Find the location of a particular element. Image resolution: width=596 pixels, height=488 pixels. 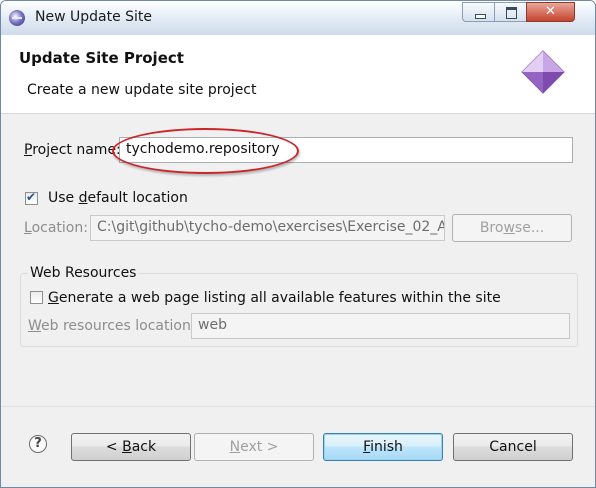

title-bar: New Update Site is located at coordinates (298, 18).